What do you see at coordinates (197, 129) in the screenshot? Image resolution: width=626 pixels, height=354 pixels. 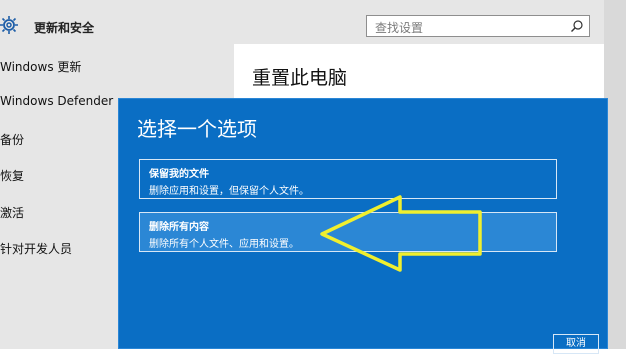 I see `dialog-title: 选择一个选项` at bounding box center [197, 129].